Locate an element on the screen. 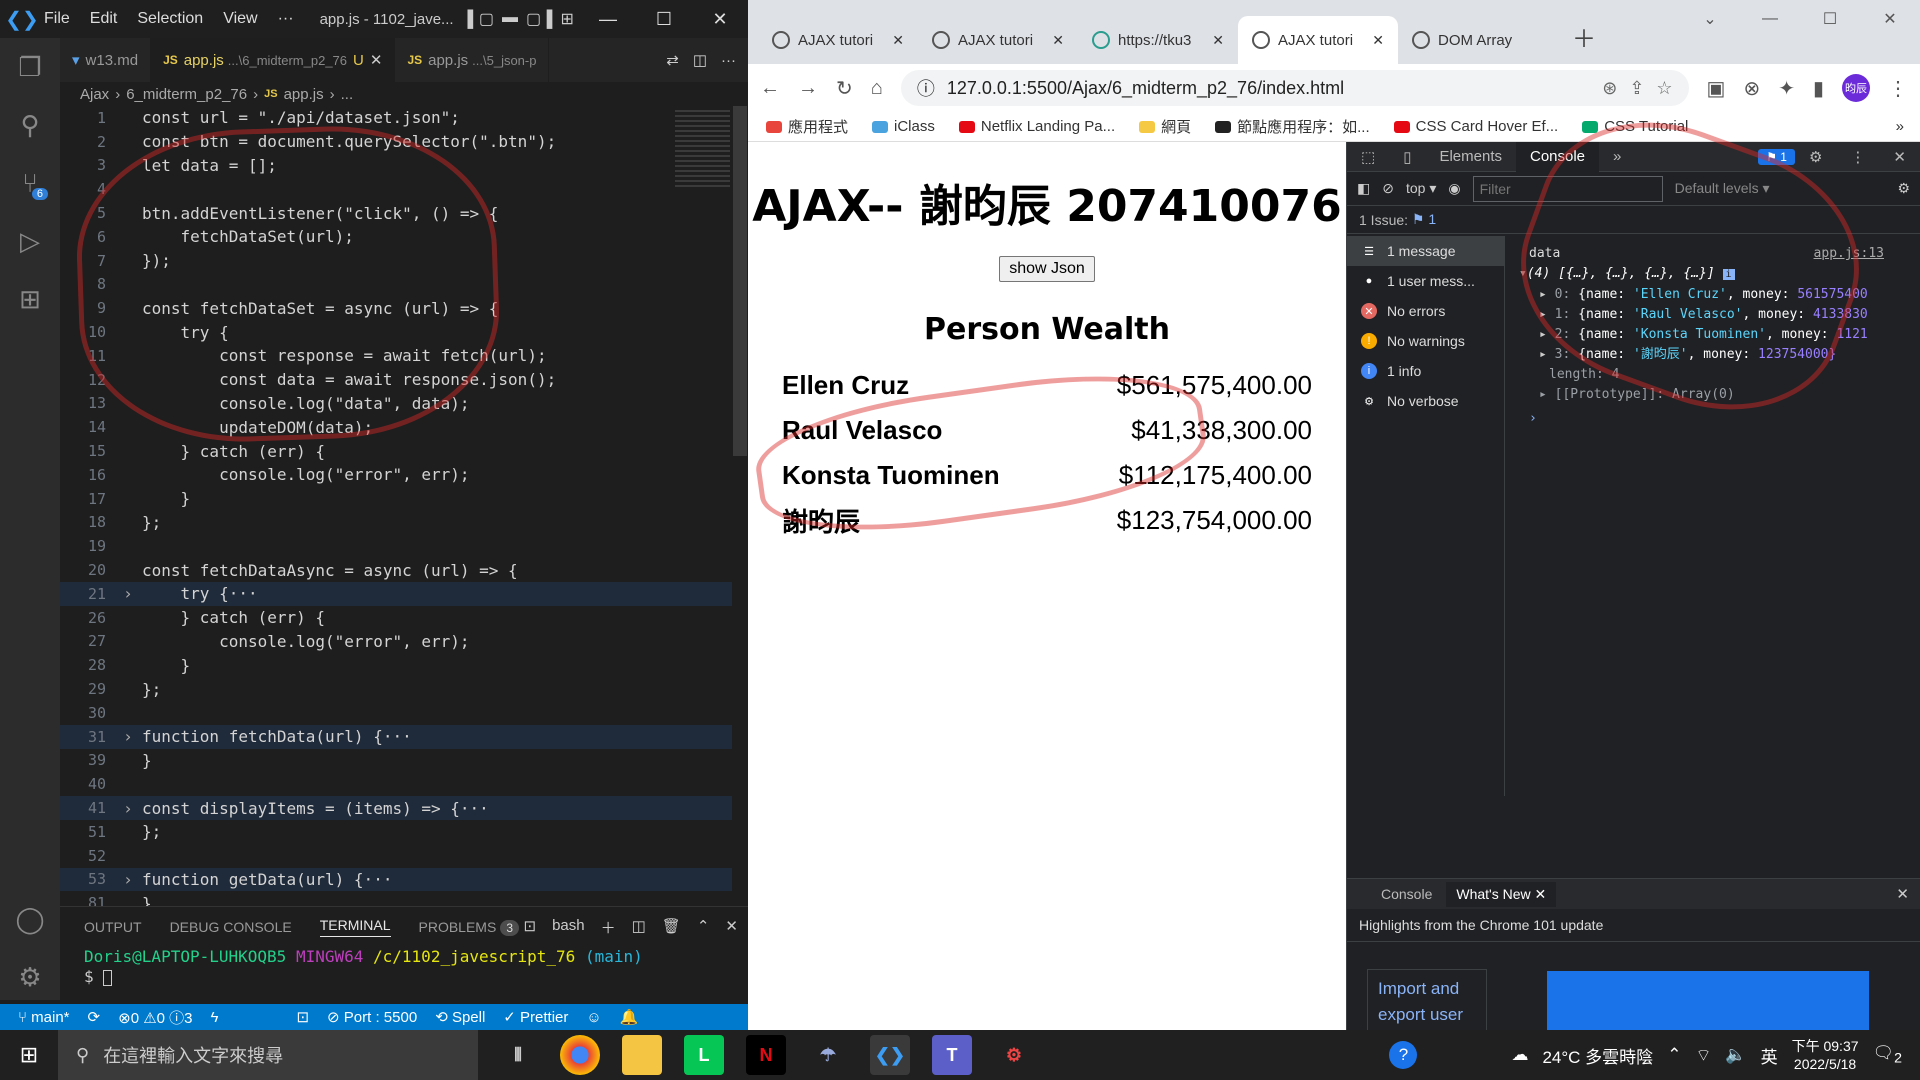 The width and height of the screenshot is (1920, 1080). spell-check: ⟲ Spell is located at coordinates (460, 1017).